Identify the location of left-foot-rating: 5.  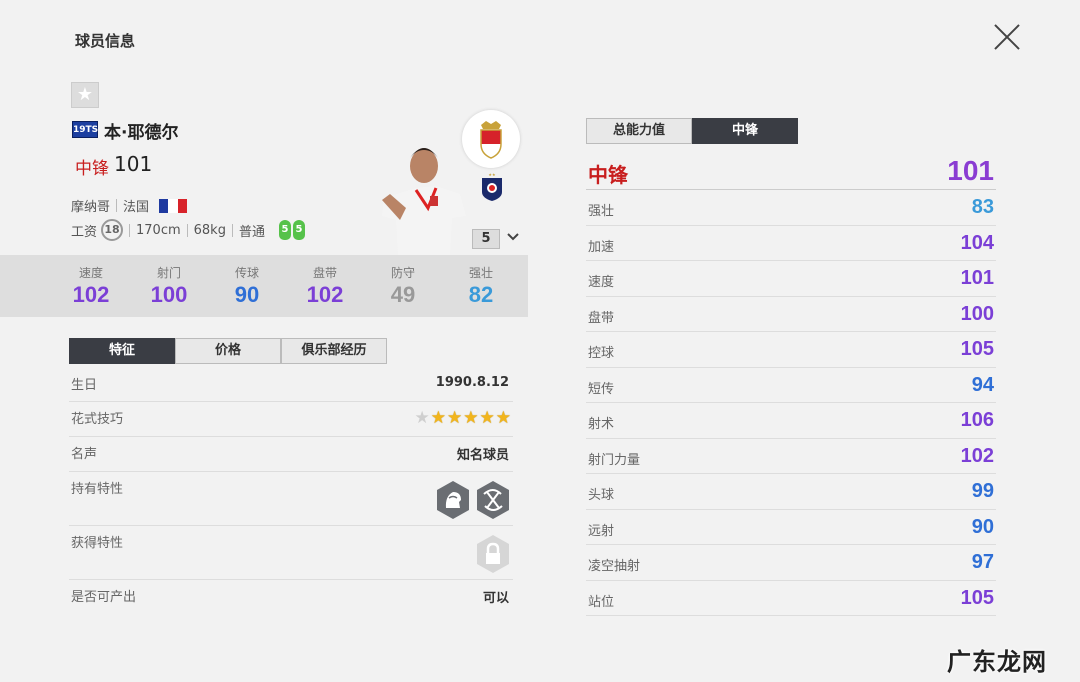
(284, 230).